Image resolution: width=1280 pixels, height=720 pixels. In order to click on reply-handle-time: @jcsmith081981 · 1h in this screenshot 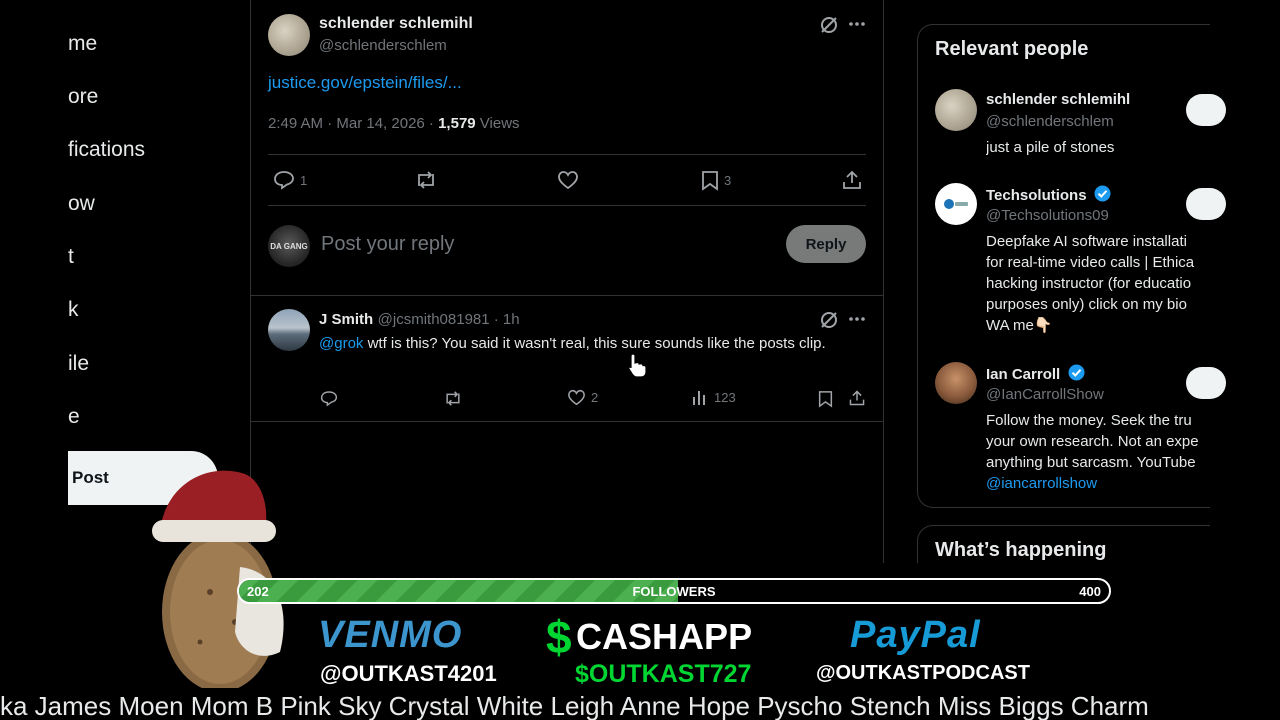, I will do `click(449, 319)`.